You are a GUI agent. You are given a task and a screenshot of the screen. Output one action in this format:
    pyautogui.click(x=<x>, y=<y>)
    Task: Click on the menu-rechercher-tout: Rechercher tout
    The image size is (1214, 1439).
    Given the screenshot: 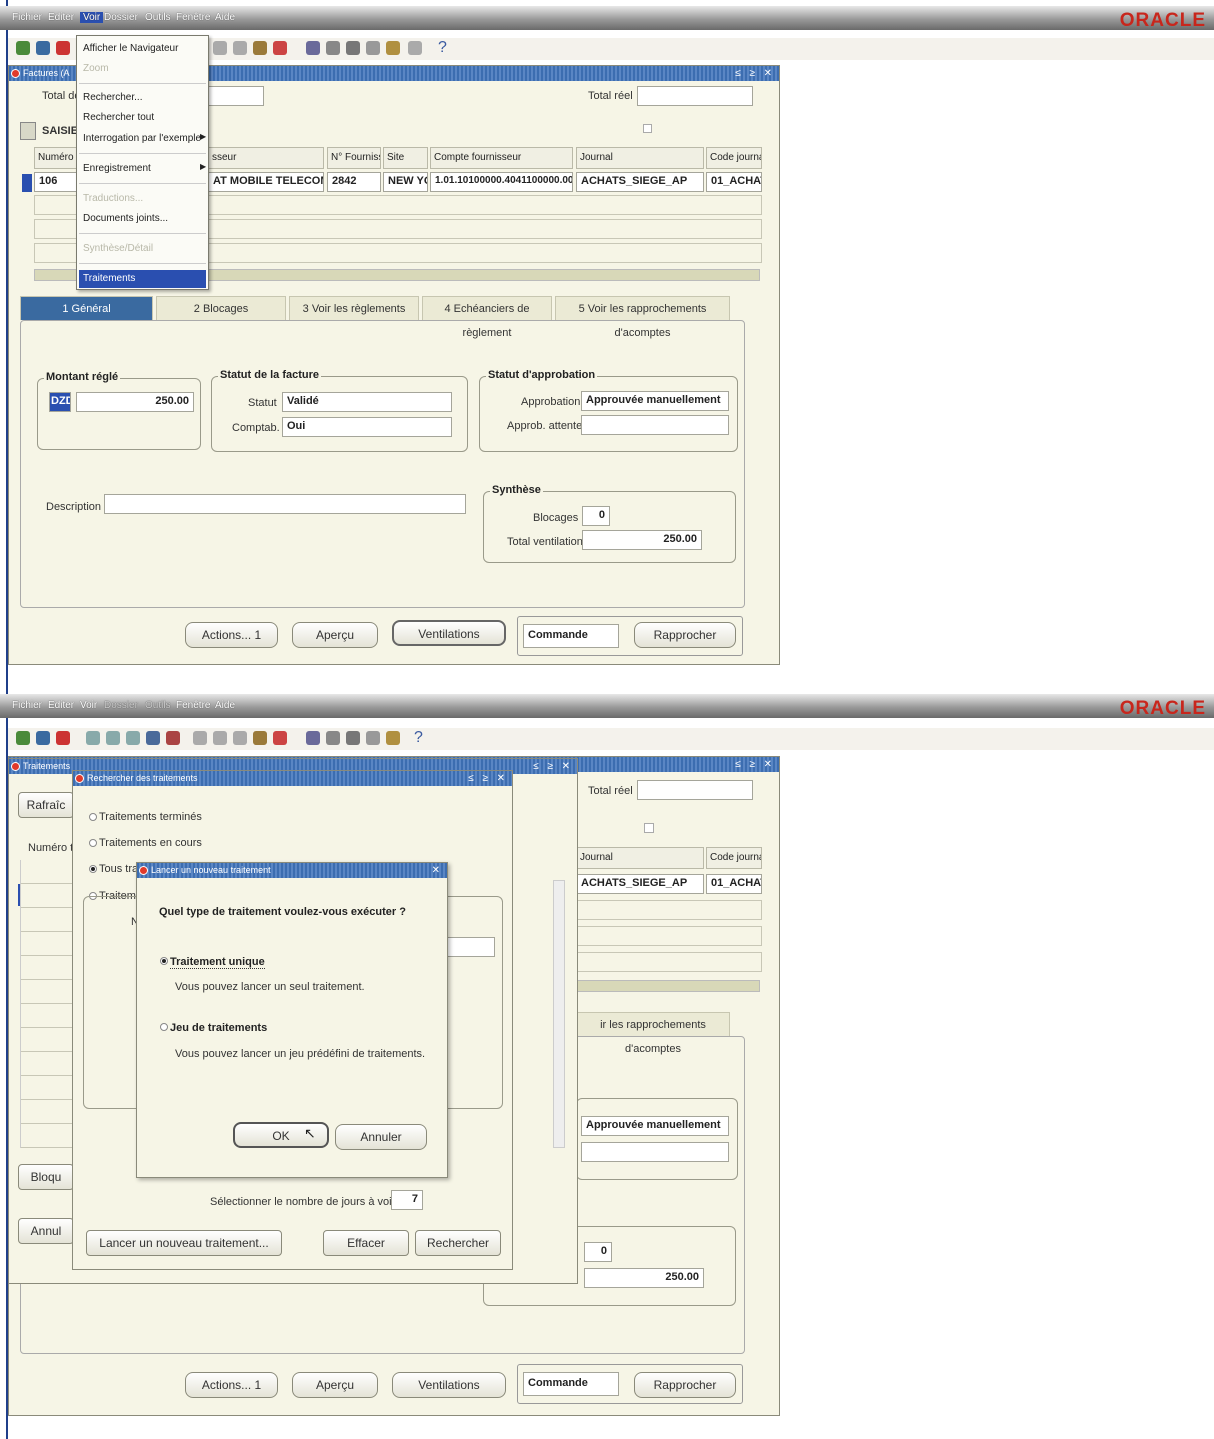 What is the action you would take?
    pyautogui.click(x=118, y=117)
    